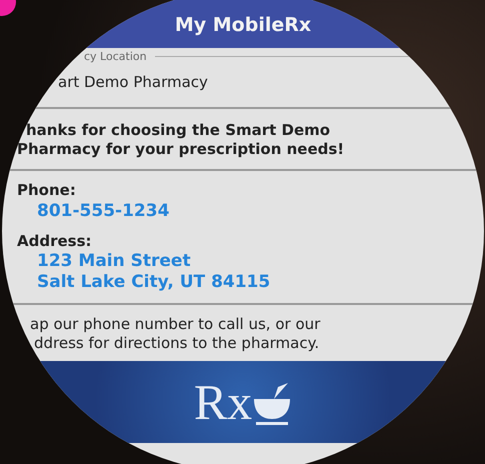 This screenshot has width=485, height=464. Describe the element at coordinates (243, 26) in the screenshot. I see `app-title: My MobileRx` at that location.